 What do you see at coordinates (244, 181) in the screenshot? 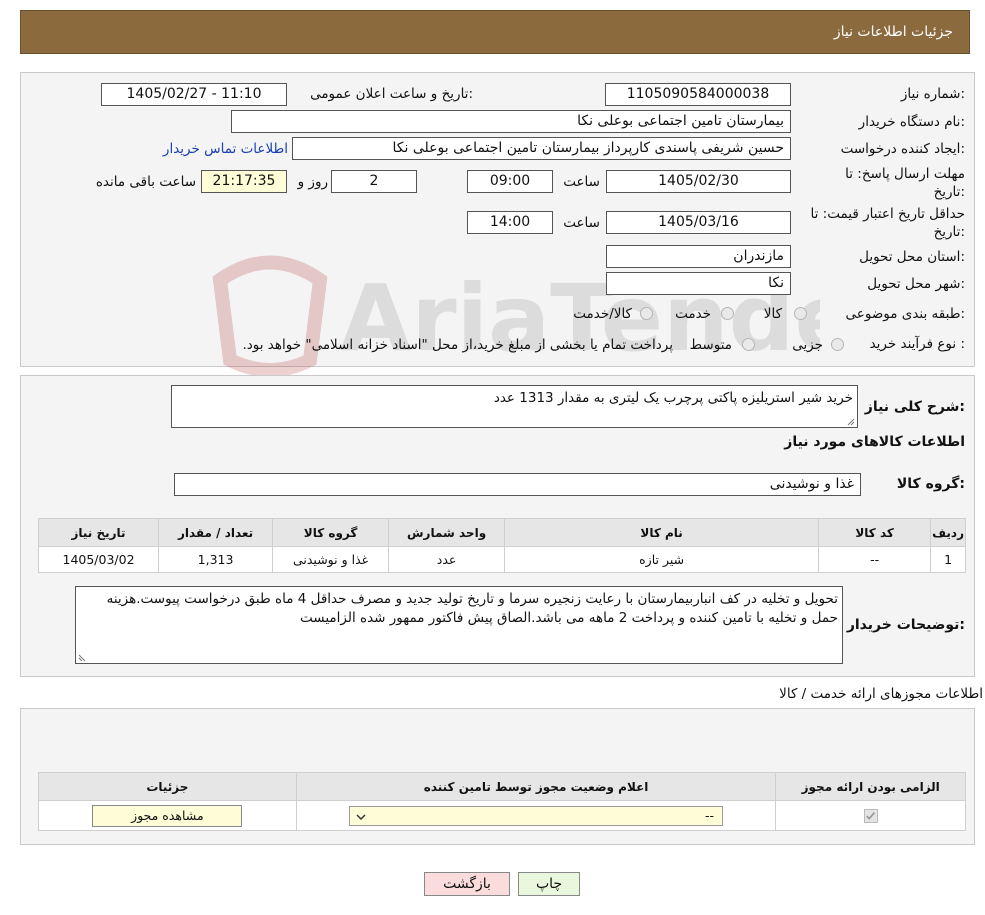
I see `remaining-time-field: 21:17:35` at bounding box center [244, 181].